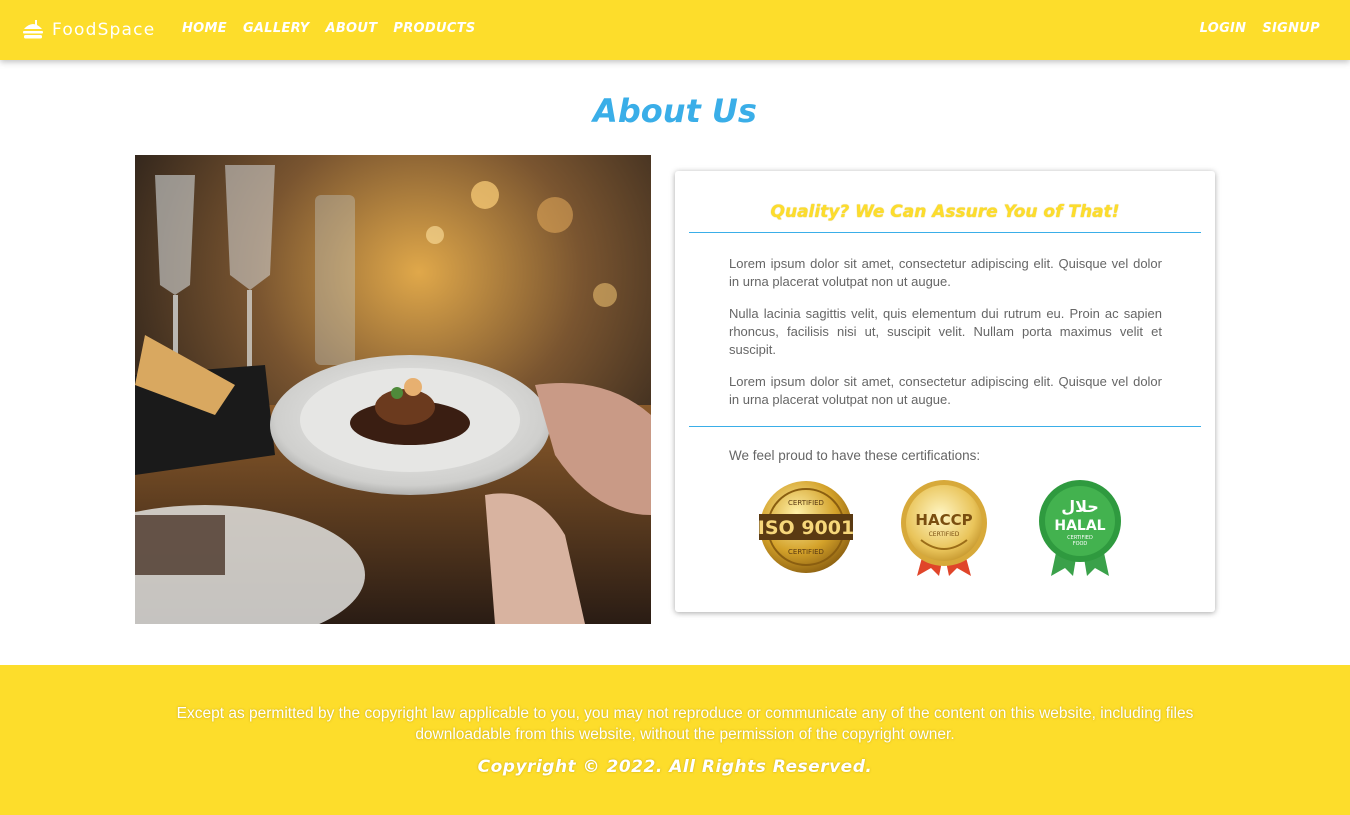 The width and height of the screenshot is (1350, 815). Describe the element at coordinates (204, 28) in the screenshot. I see `nav-home: HOME` at that location.